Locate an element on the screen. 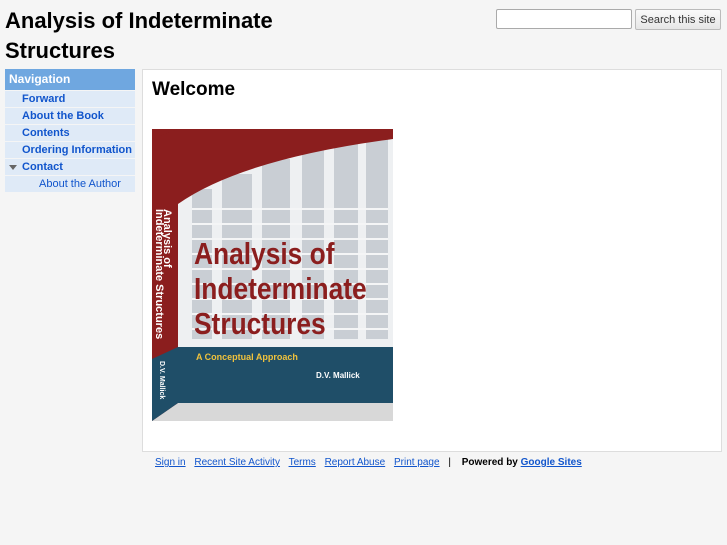 This screenshot has width=727, height=545. footer-report-abuse-link: Report Abuse is located at coordinates (355, 462).